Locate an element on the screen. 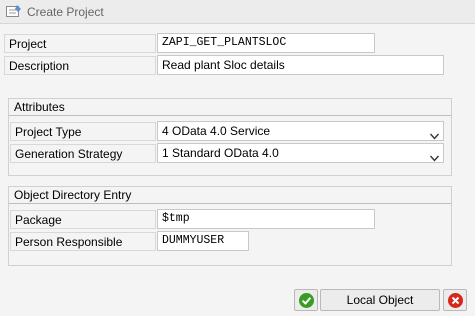  project-type-value: 4 OData 4.0 Service is located at coordinates (216, 131).